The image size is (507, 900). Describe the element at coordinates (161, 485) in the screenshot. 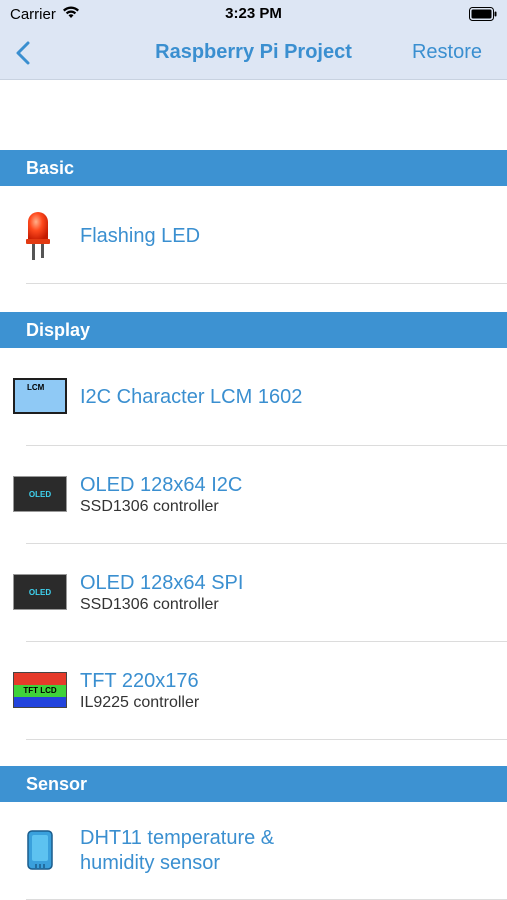

I see `list-item-title: OLED 128x64 I2C` at that location.